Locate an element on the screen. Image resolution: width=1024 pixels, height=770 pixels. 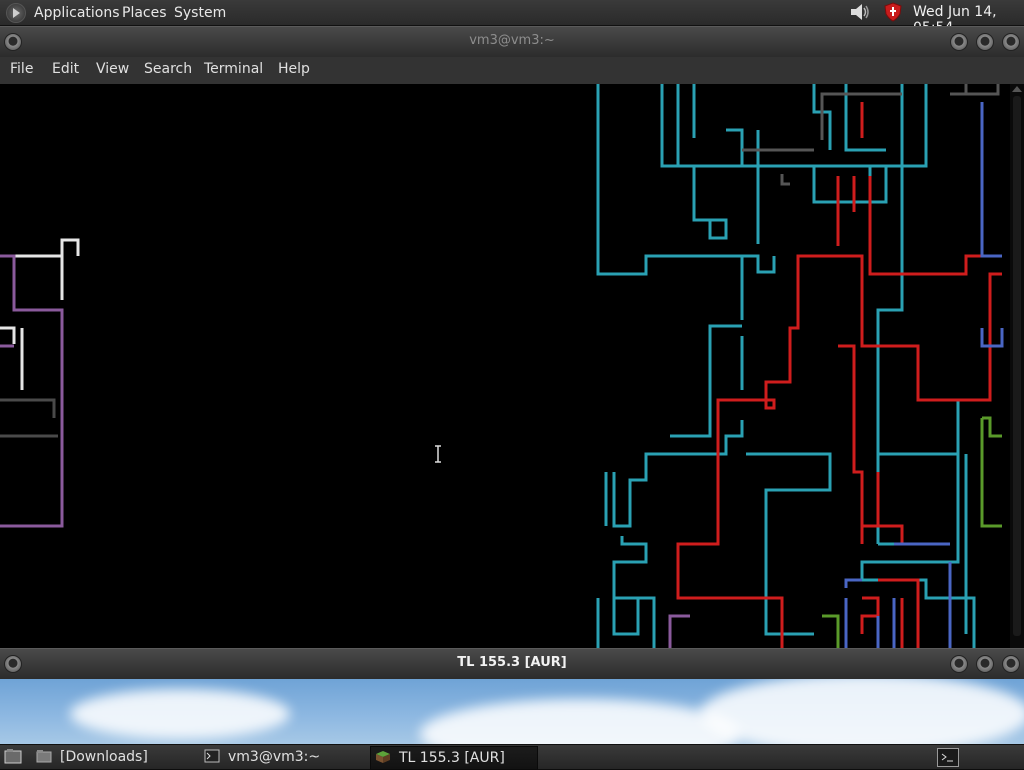
tl-game-view is located at coordinates (512, 711).